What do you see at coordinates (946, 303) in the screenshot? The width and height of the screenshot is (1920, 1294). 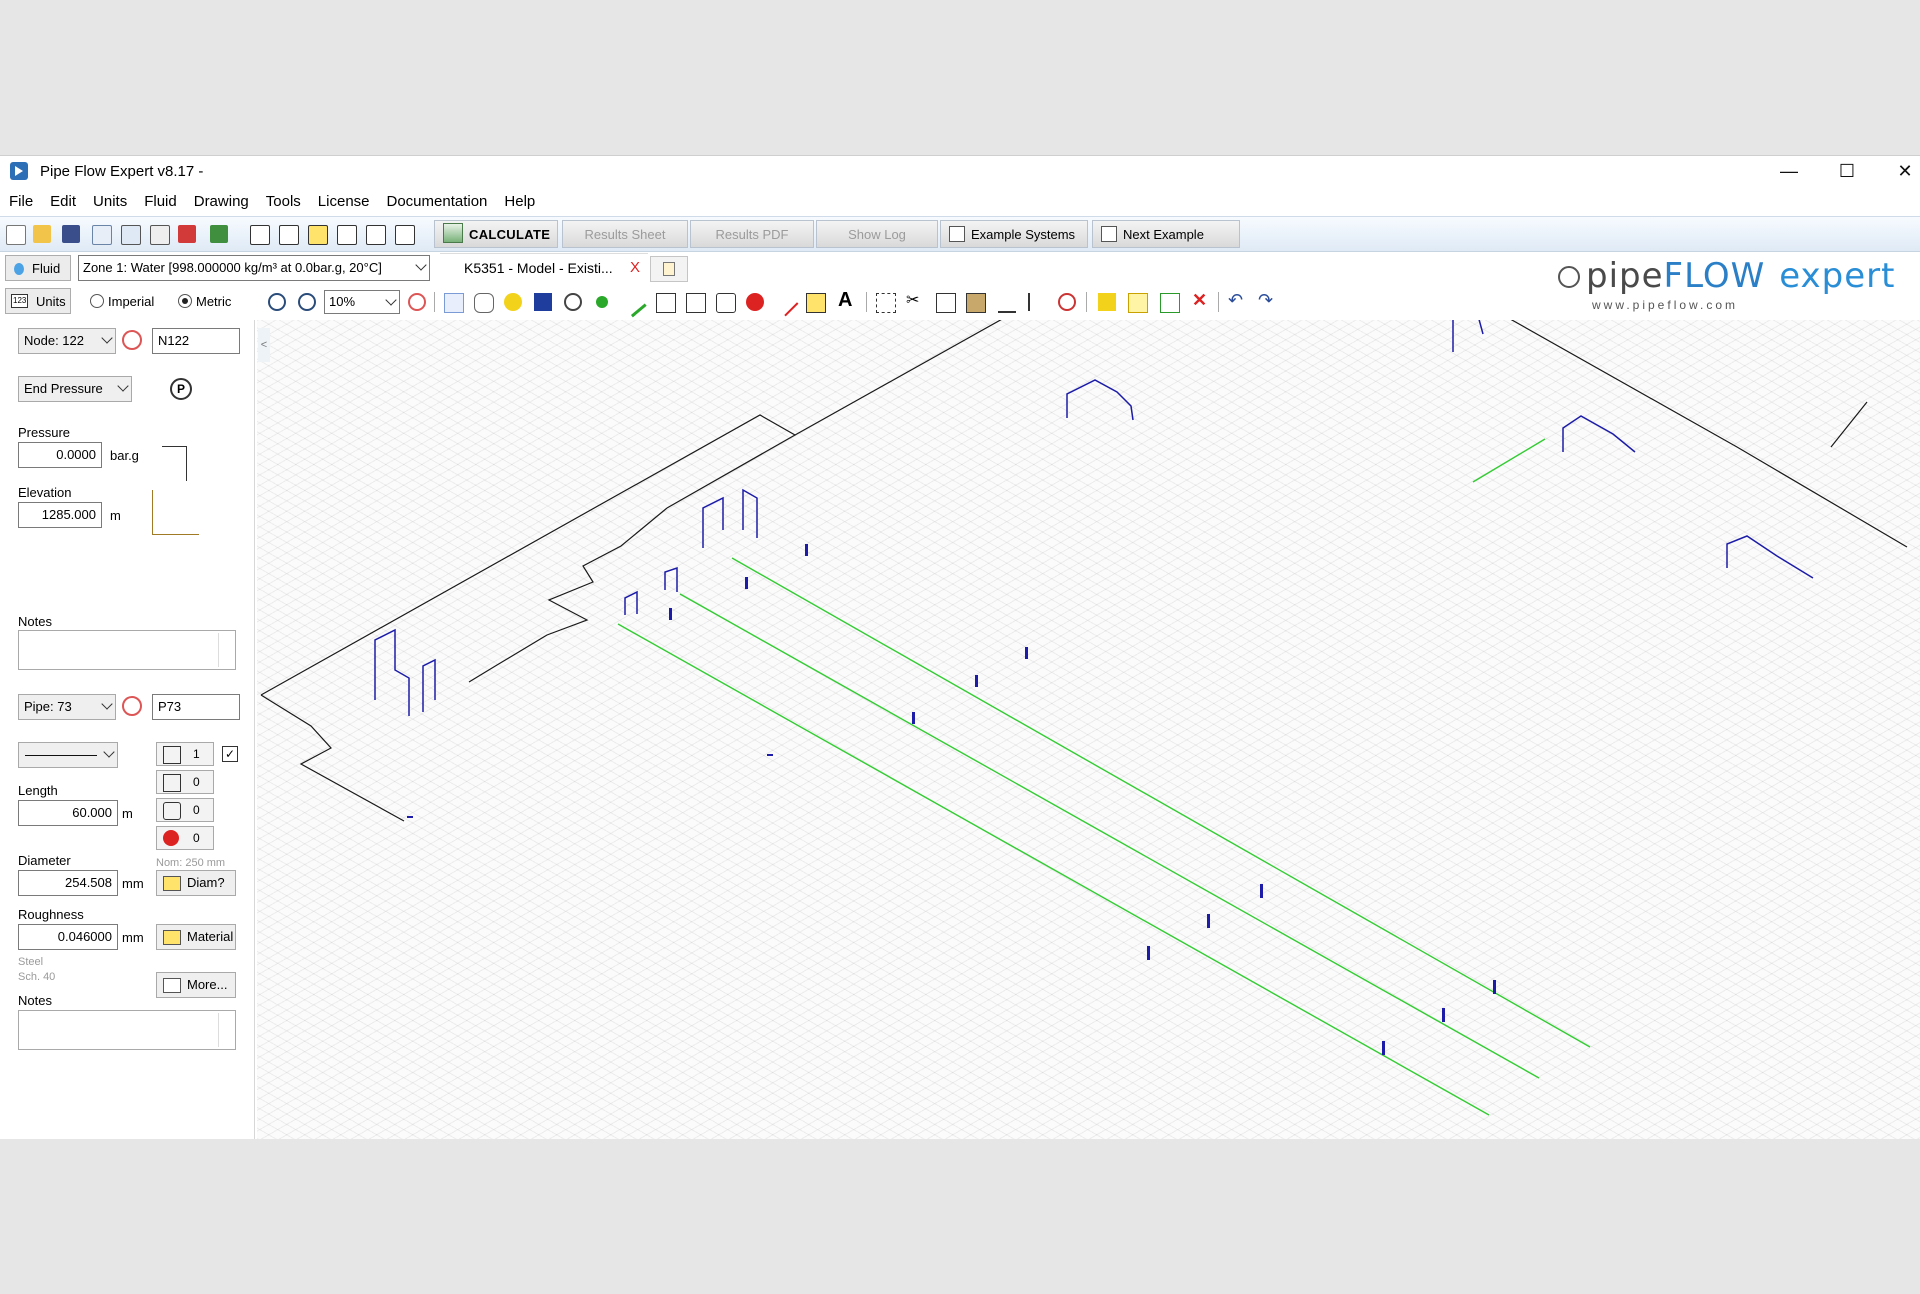 I see `copy-icon` at bounding box center [946, 303].